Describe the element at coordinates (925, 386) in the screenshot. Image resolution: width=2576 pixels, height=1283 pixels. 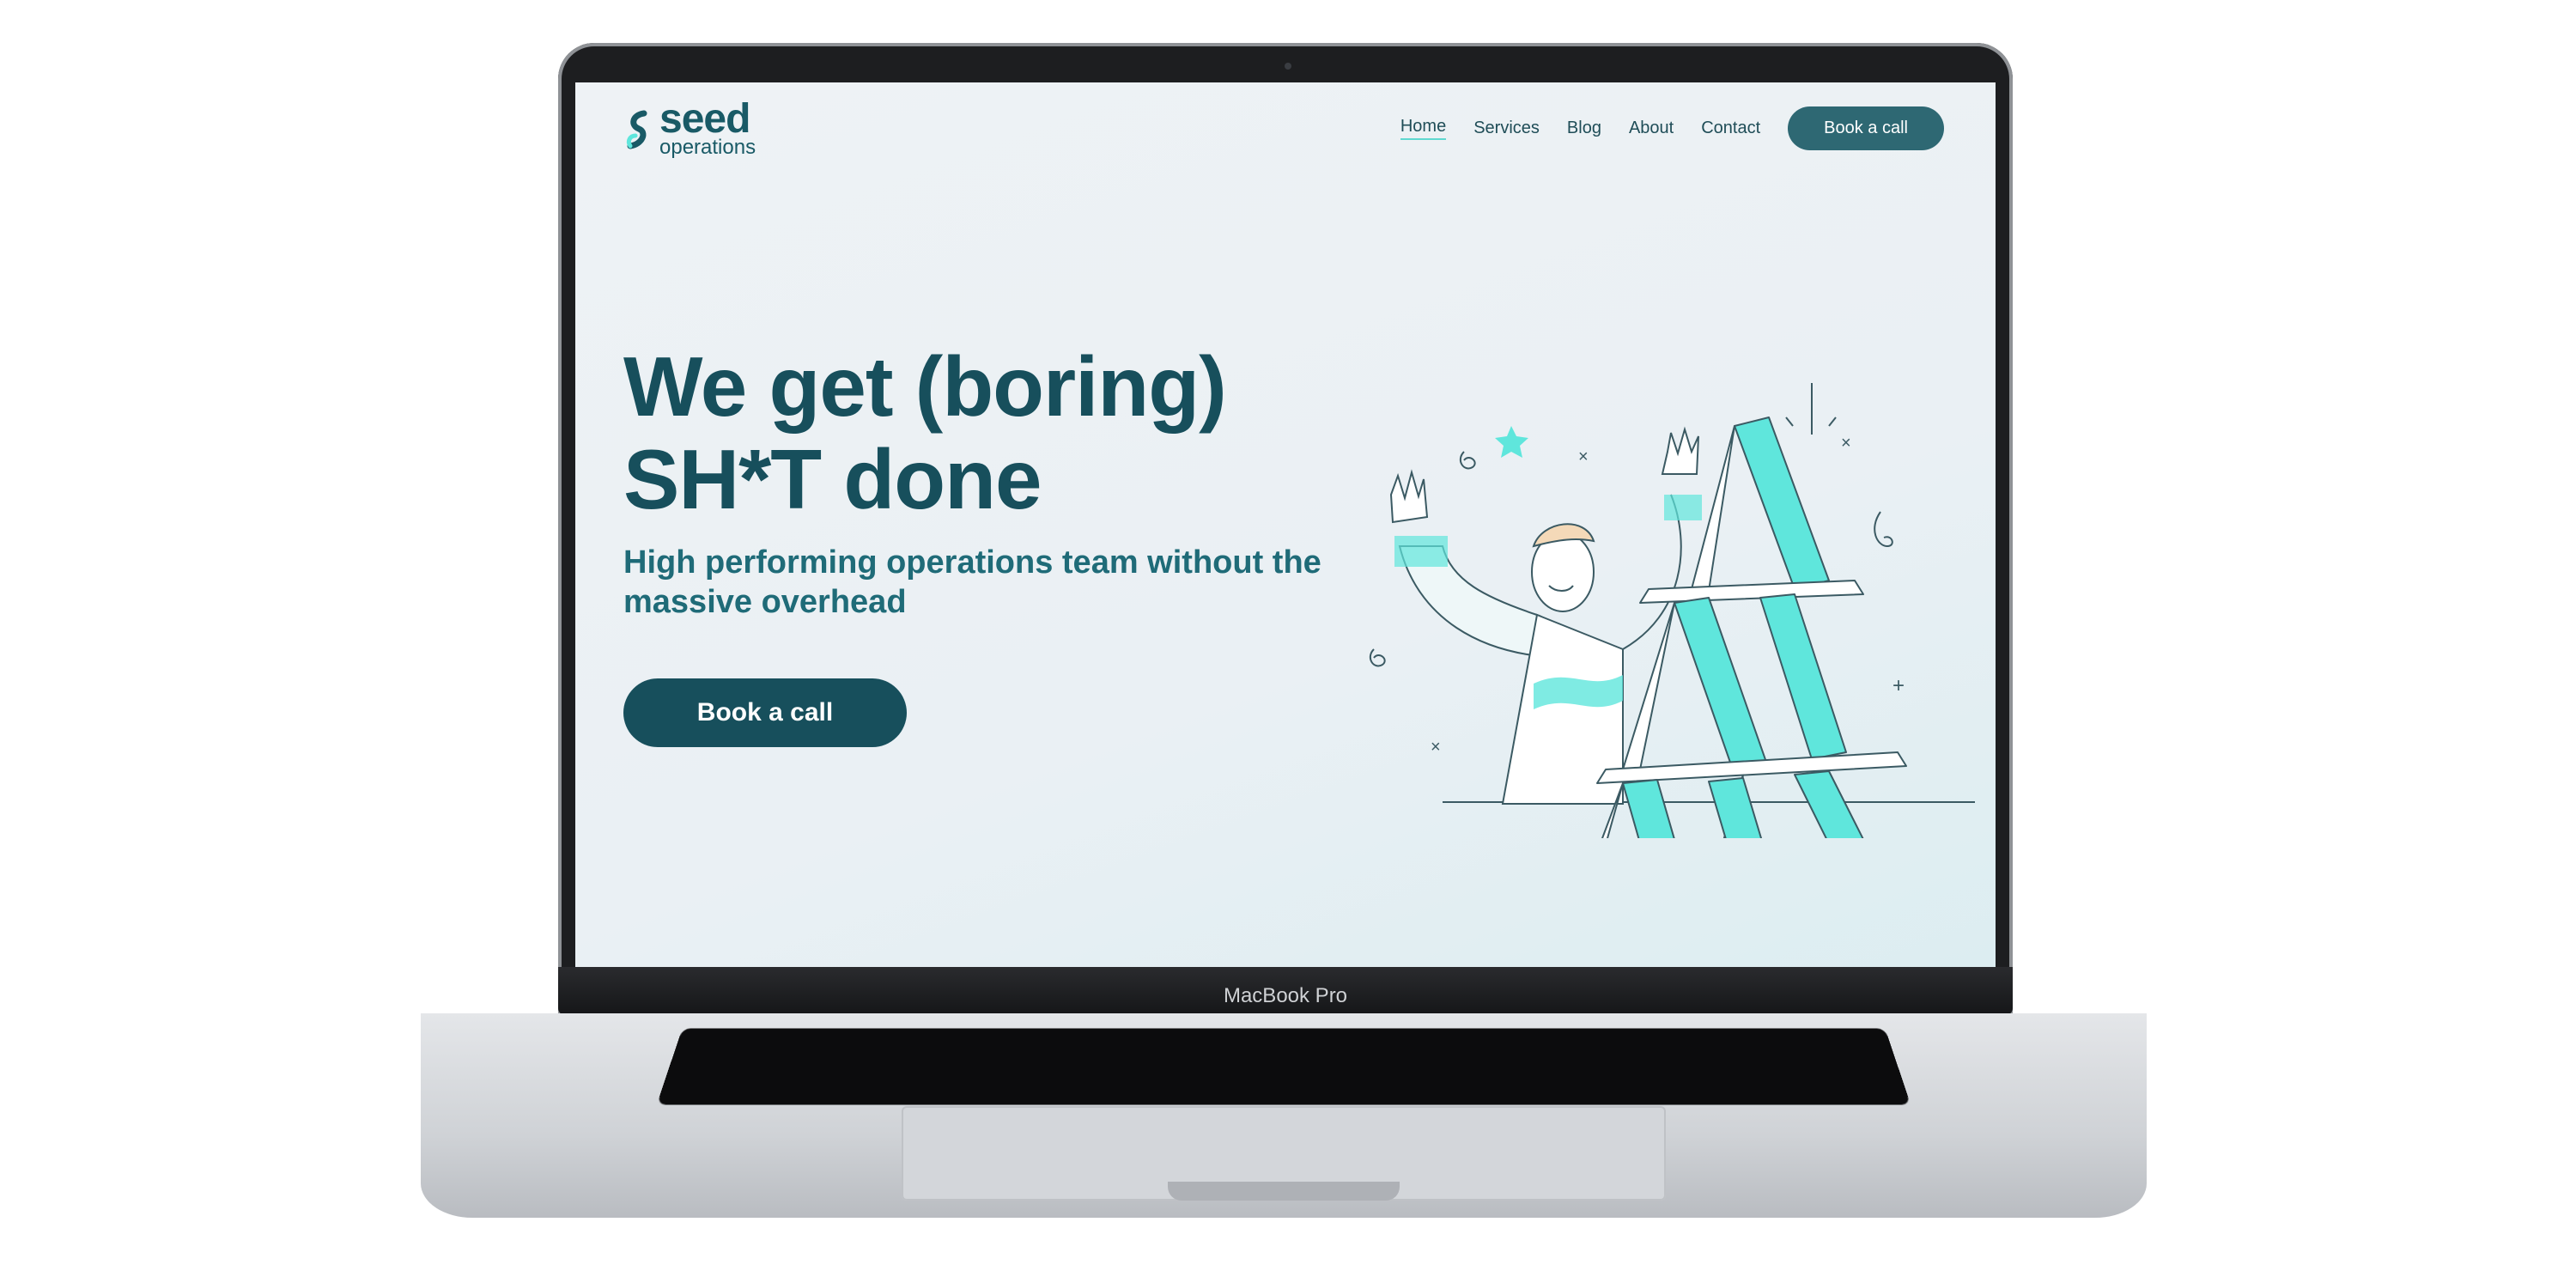
I see `hero-headline-line1: We get (boring)` at that location.